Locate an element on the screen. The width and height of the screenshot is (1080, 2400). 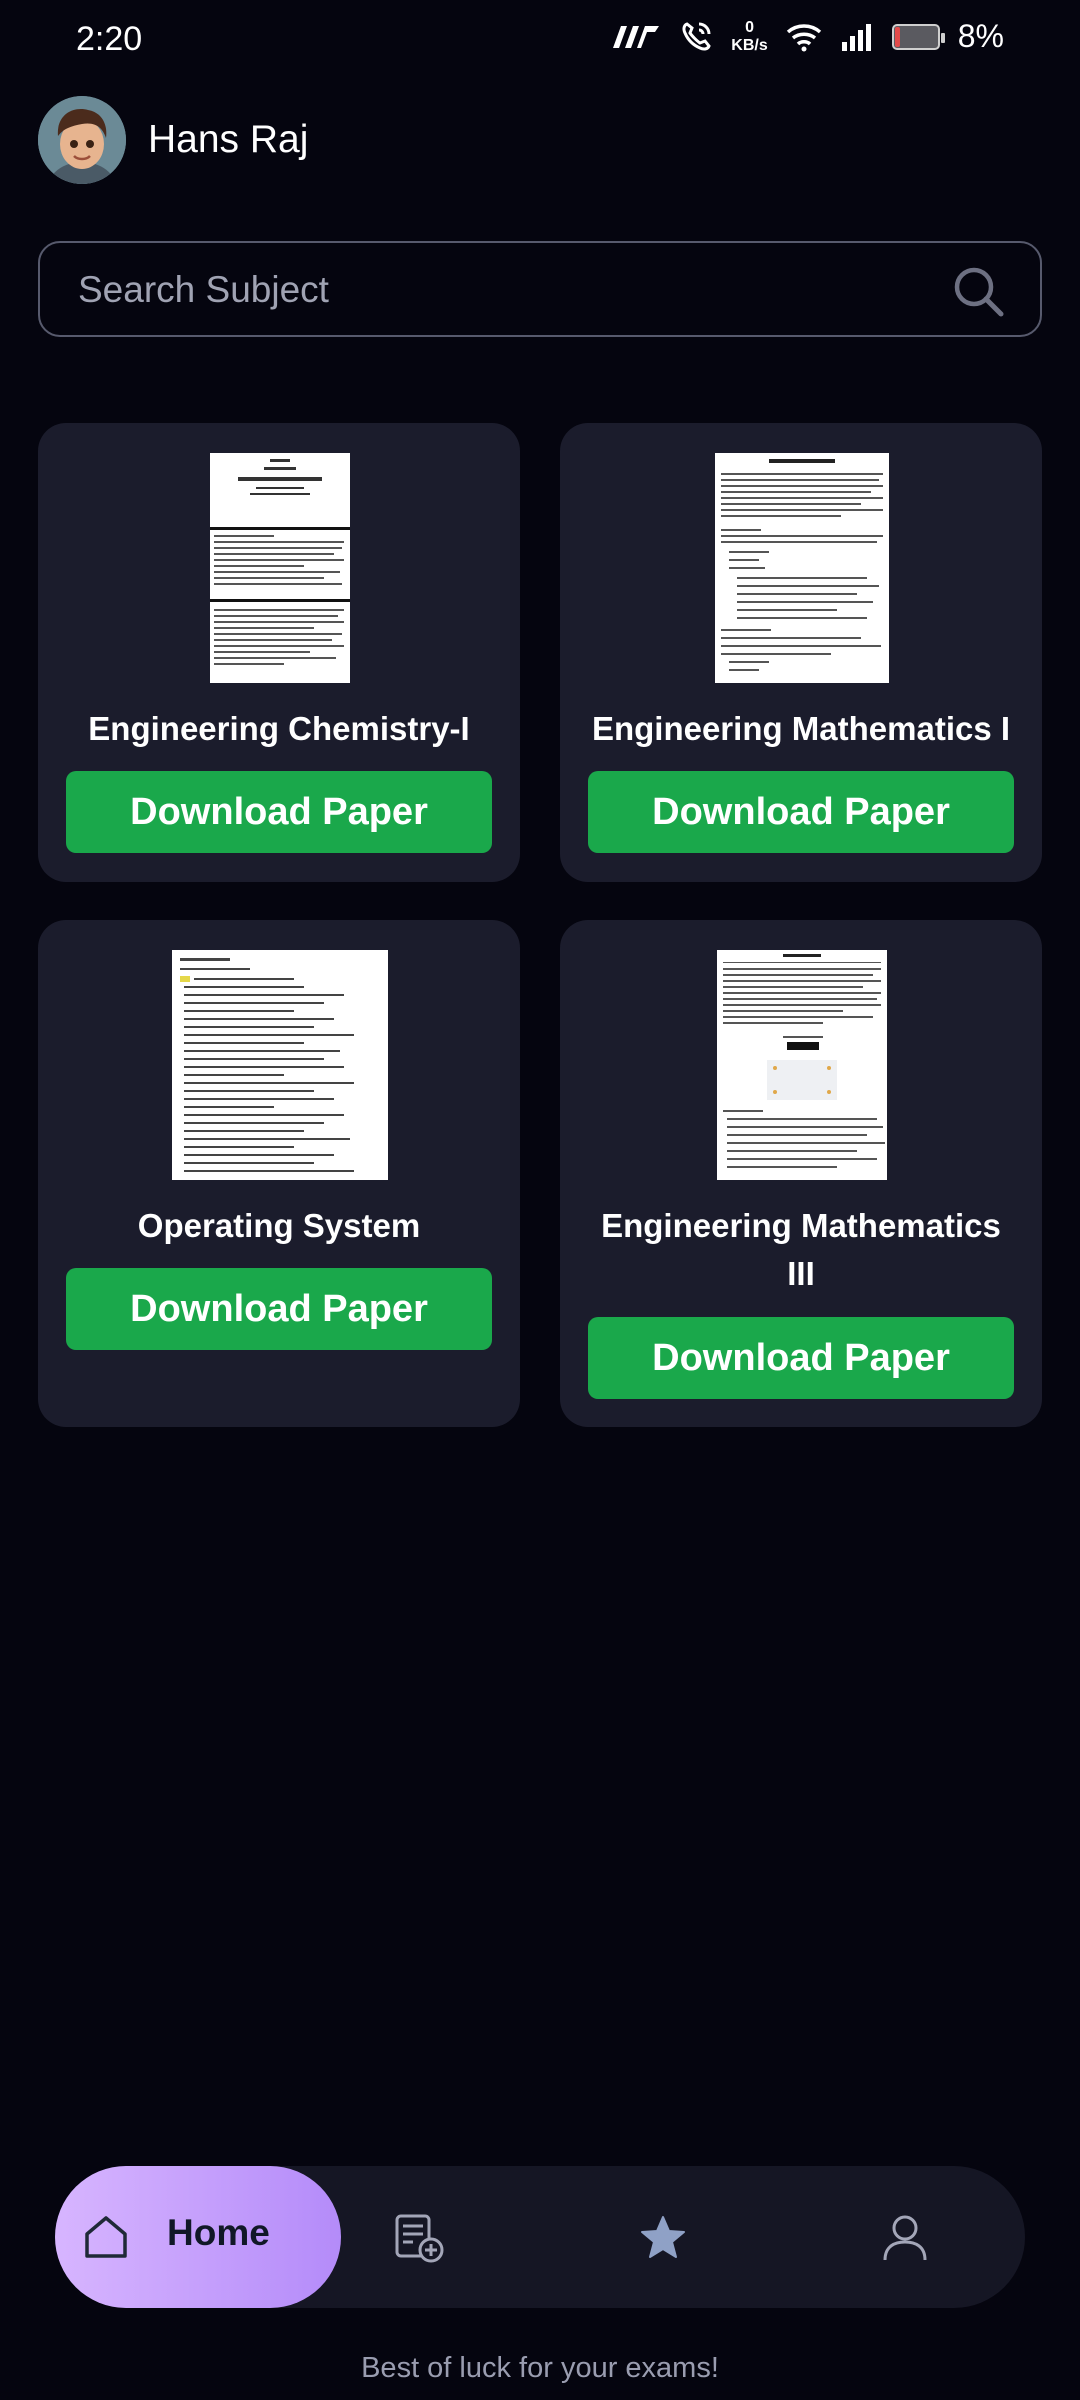
status-time: 2:20 is located at coordinates (109, 39).